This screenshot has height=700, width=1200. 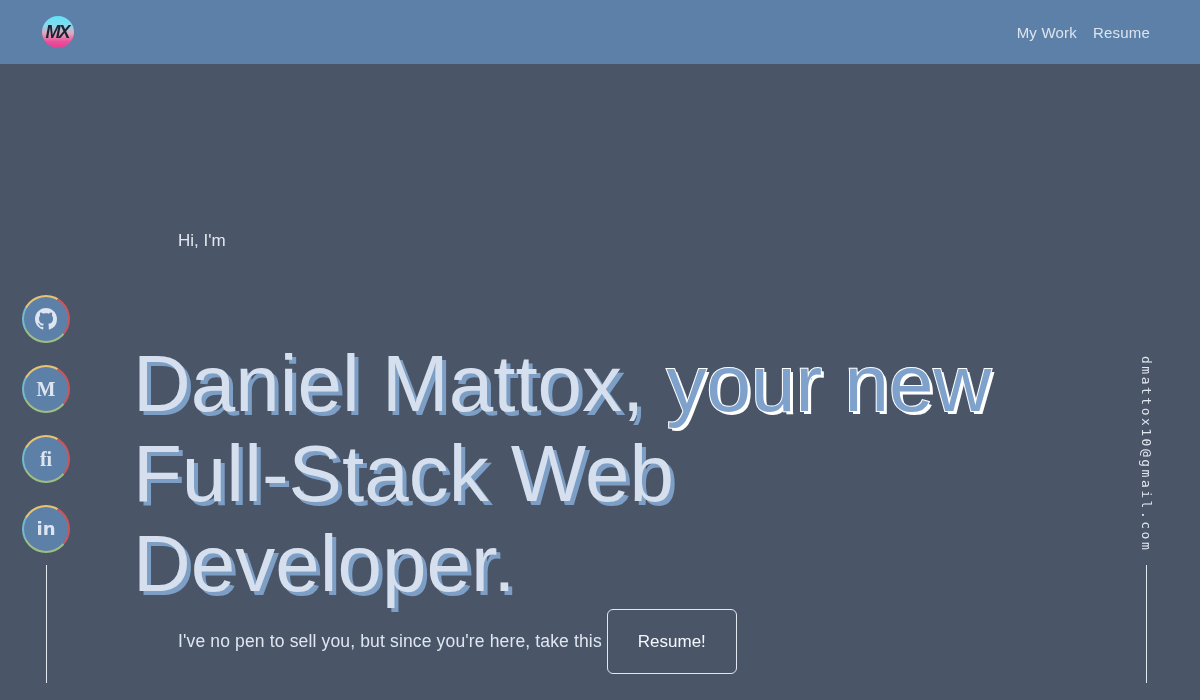 I want to click on social-link, so click(x=46, y=319).